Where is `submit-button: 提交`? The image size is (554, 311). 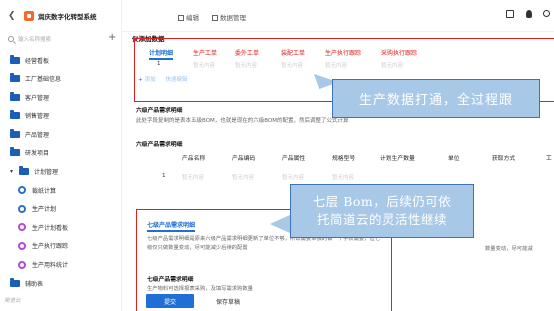
submit-button: 提交 is located at coordinates (170, 301).